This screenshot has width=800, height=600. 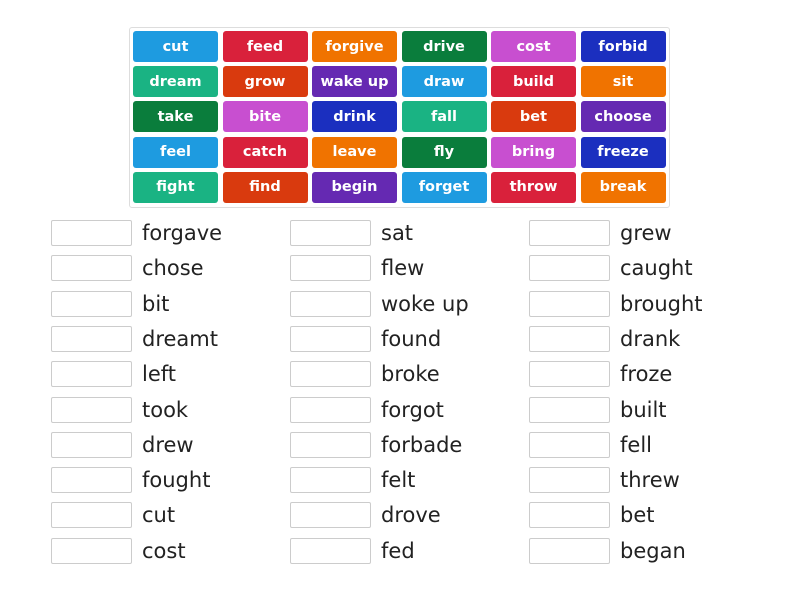 What do you see at coordinates (533, 152) in the screenshot?
I see `word-tile: bring` at bounding box center [533, 152].